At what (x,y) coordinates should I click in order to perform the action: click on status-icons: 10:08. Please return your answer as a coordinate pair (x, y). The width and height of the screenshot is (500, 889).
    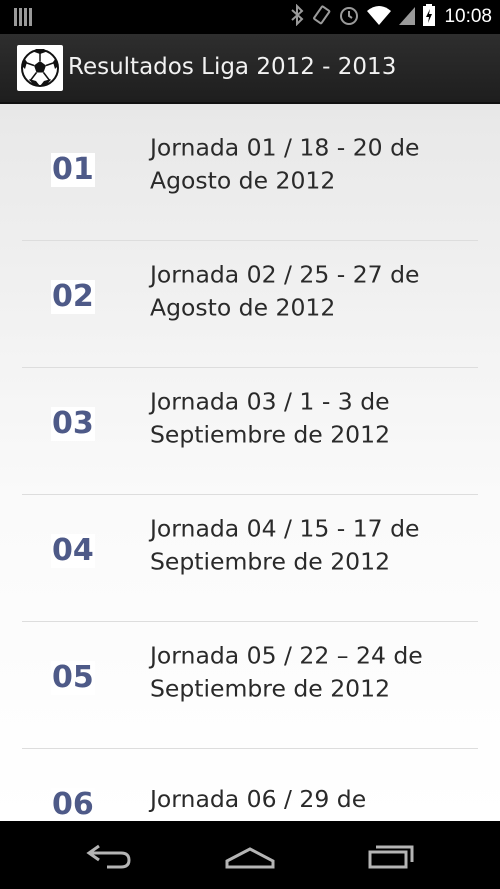
    Looking at the image, I should click on (391, 17).